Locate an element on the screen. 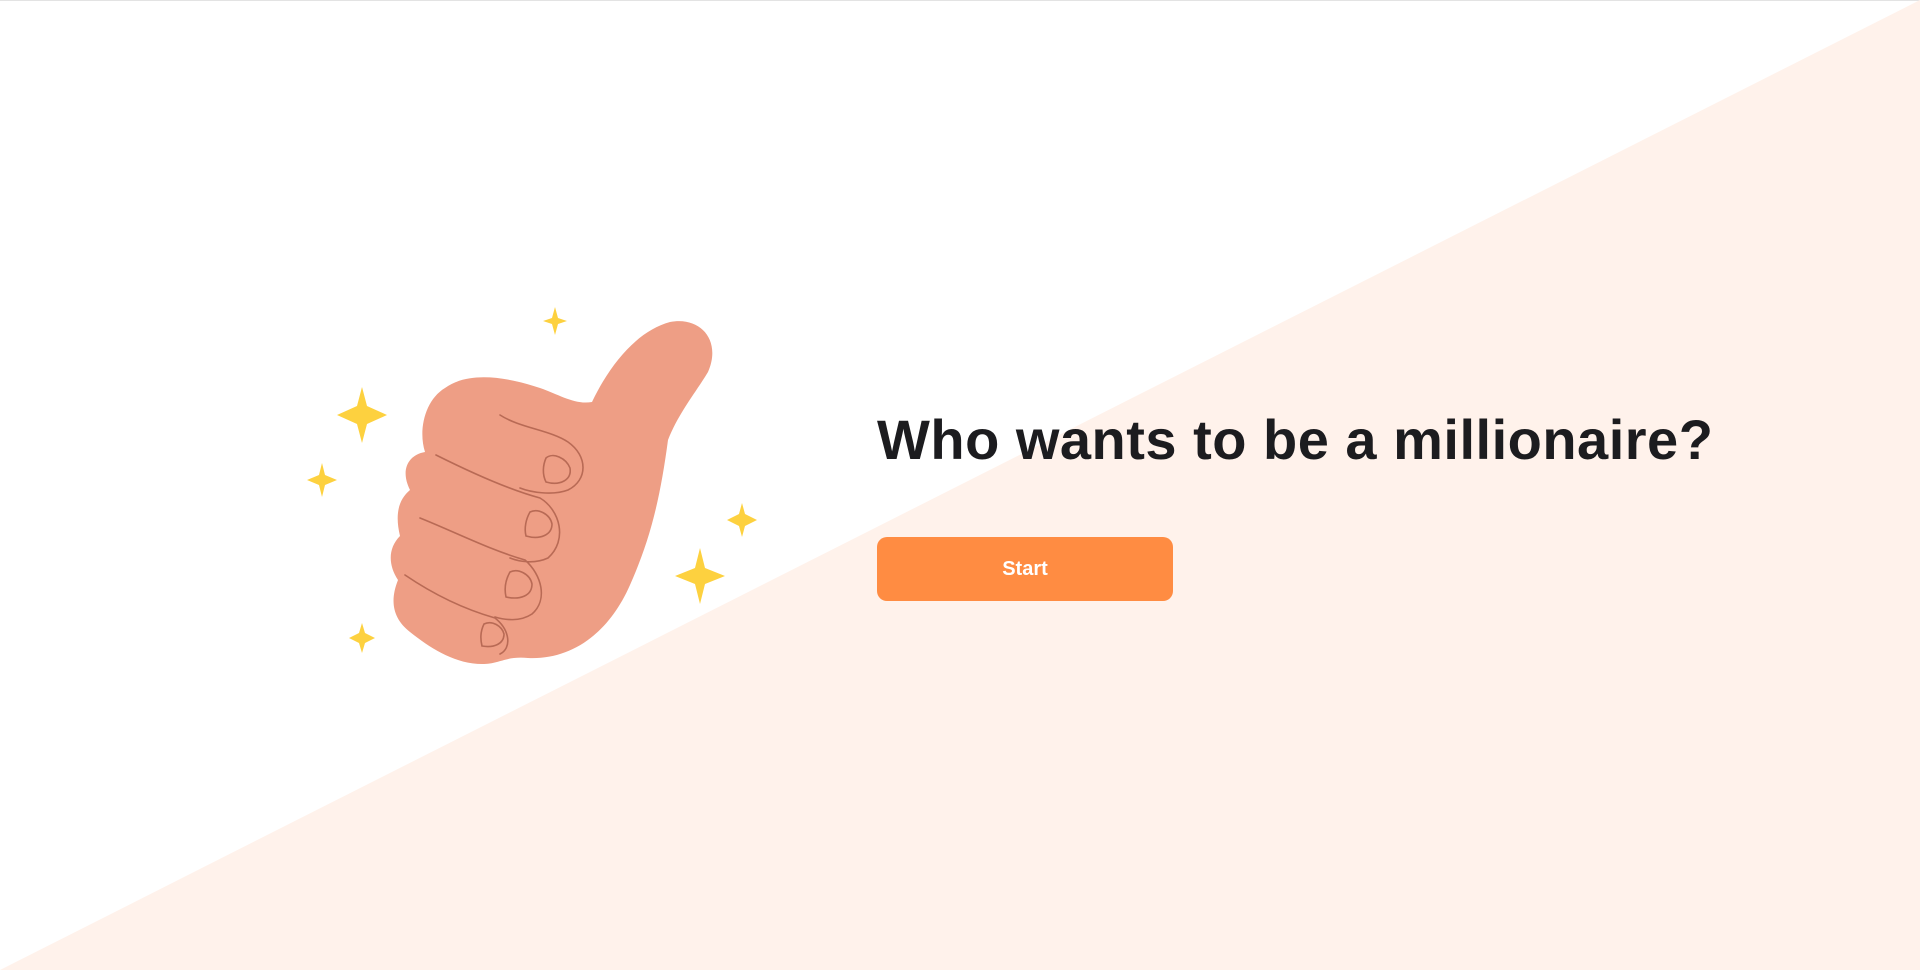  thumbs-up-hand-icon is located at coordinates (532, 485).